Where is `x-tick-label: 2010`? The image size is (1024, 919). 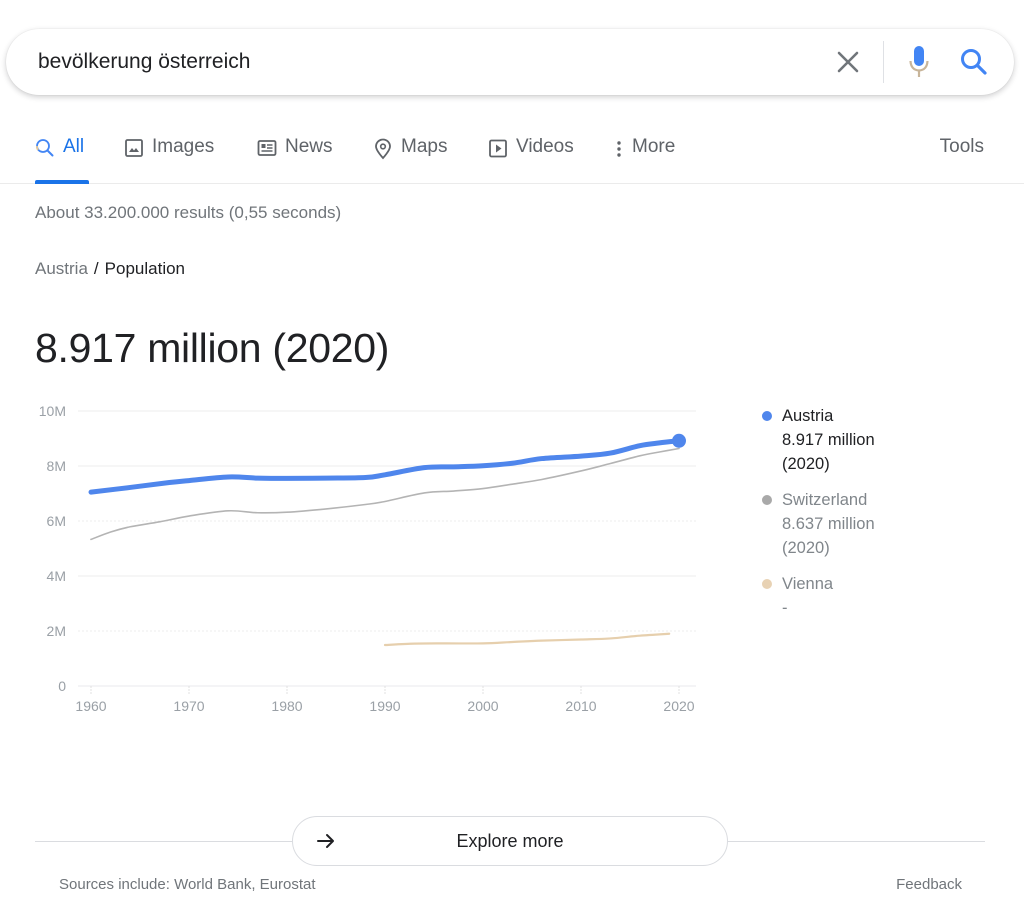 x-tick-label: 2010 is located at coordinates (580, 706).